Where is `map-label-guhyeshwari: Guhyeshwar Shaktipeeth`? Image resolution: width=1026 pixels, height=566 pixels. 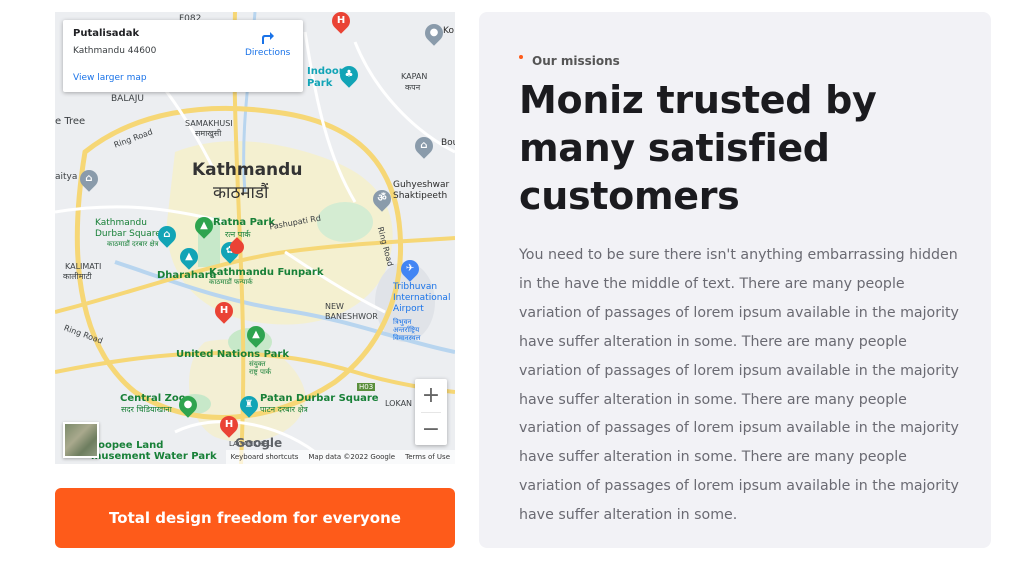
map-label-guhyeshwari: Guhyeshwar Shaktipeeth is located at coordinates (421, 190).